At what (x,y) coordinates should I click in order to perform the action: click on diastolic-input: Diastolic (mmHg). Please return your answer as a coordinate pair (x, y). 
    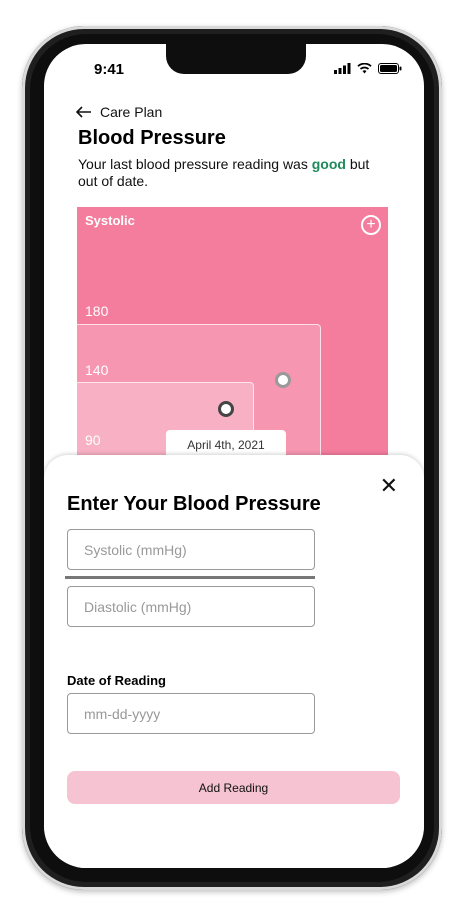
    Looking at the image, I should click on (191, 606).